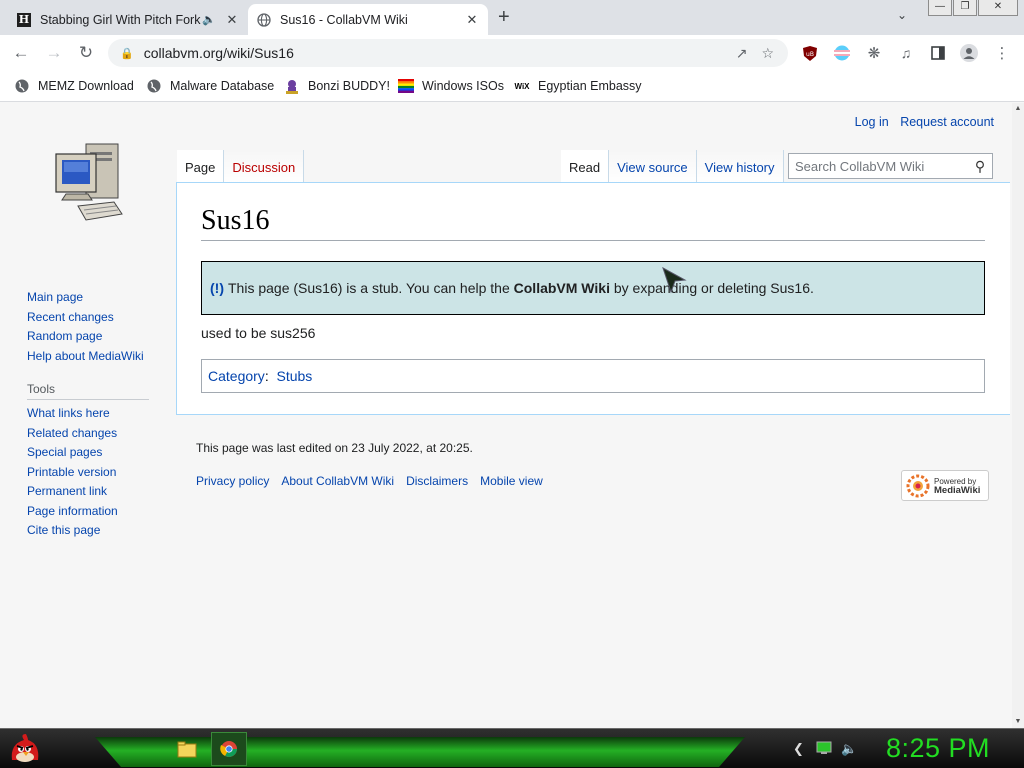  I want to click on page-title: Sus16, so click(593, 223).